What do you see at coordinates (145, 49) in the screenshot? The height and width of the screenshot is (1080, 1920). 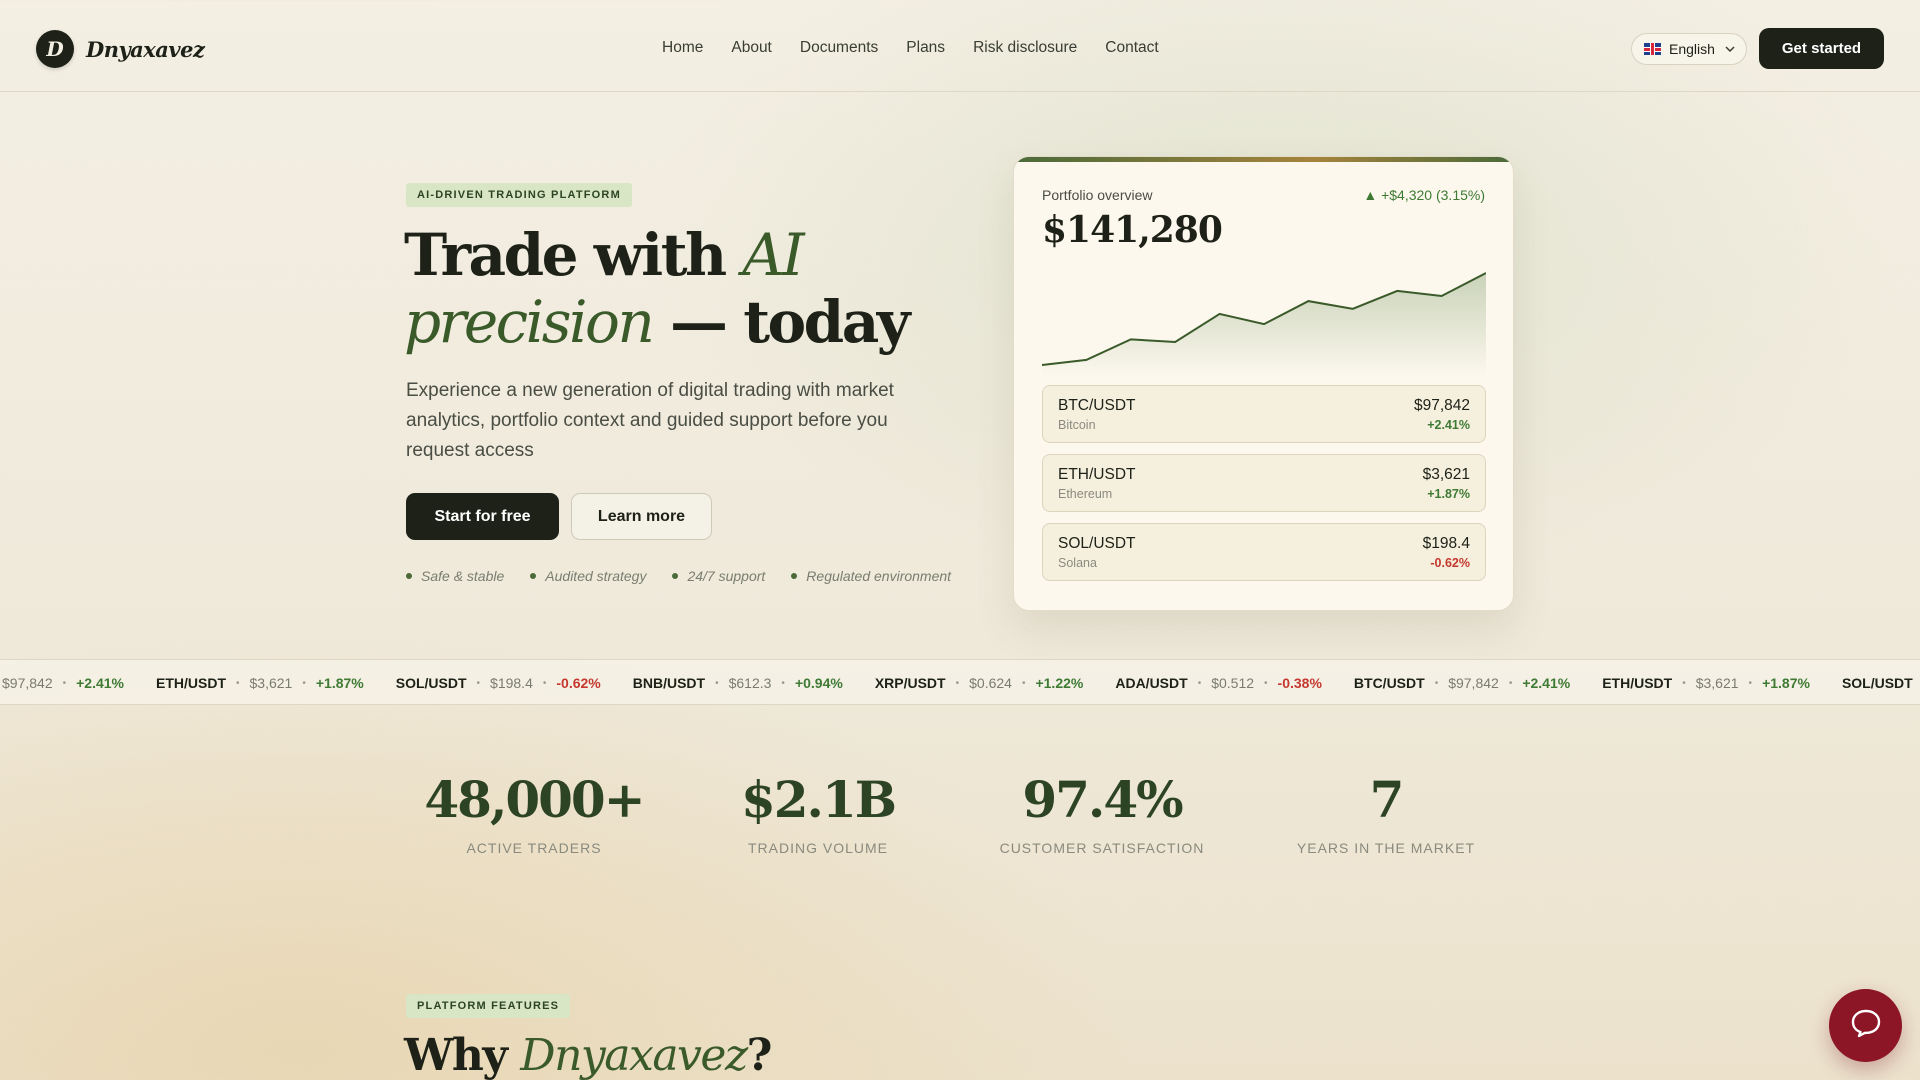 I see `brand-name: Dnyaxavez` at bounding box center [145, 49].